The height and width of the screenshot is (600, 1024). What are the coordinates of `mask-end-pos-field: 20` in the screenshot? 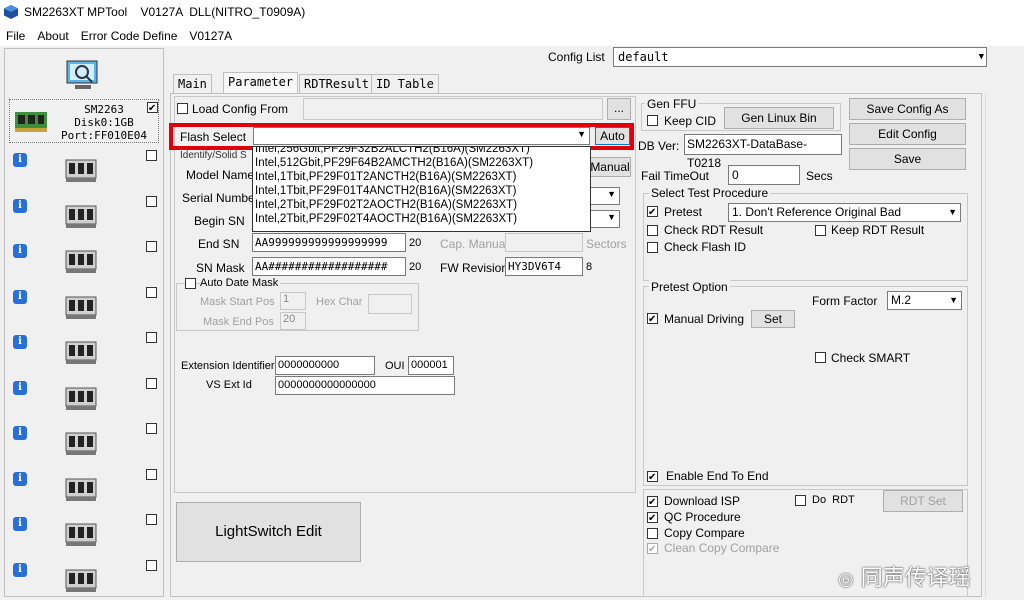 It's located at (293, 321).